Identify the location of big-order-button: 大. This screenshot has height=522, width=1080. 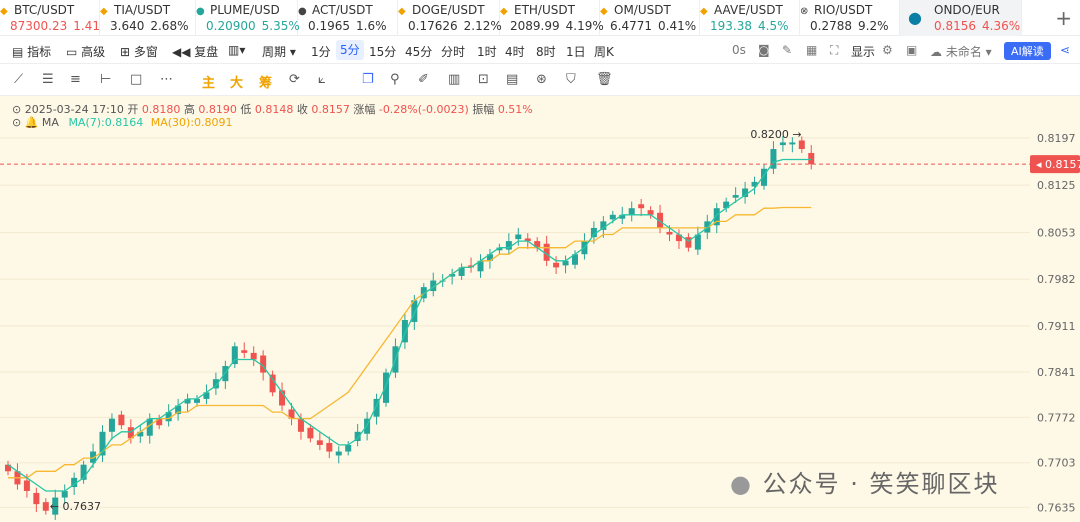
(236, 81).